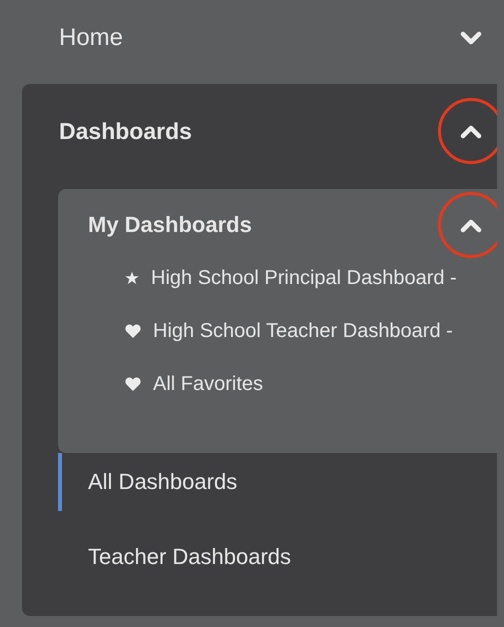 This screenshot has width=504, height=627. What do you see at coordinates (303, 331) in the screenshot?
I see `dashboard-link: High School Teacher Dashboard -` at bounding box center [303, 331].